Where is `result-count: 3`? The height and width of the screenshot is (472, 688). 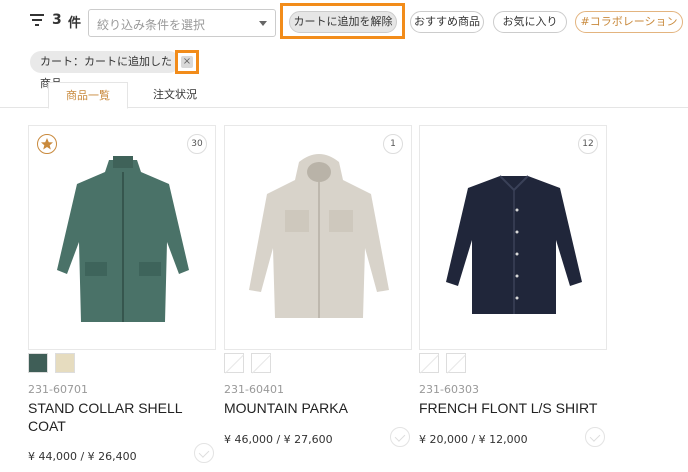
result-count: 3 is located at coordinates (57, 20).